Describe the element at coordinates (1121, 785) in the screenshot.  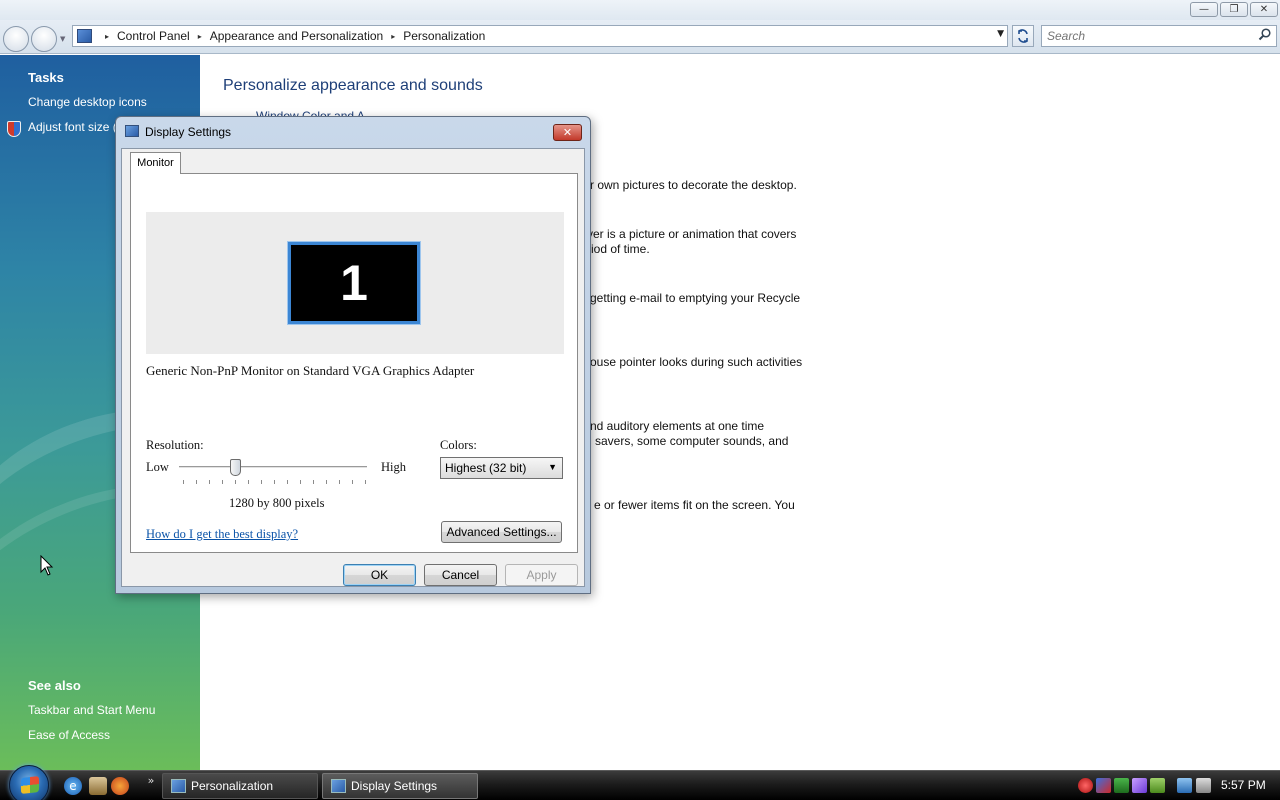
I see `tray-app-icon` at that location.